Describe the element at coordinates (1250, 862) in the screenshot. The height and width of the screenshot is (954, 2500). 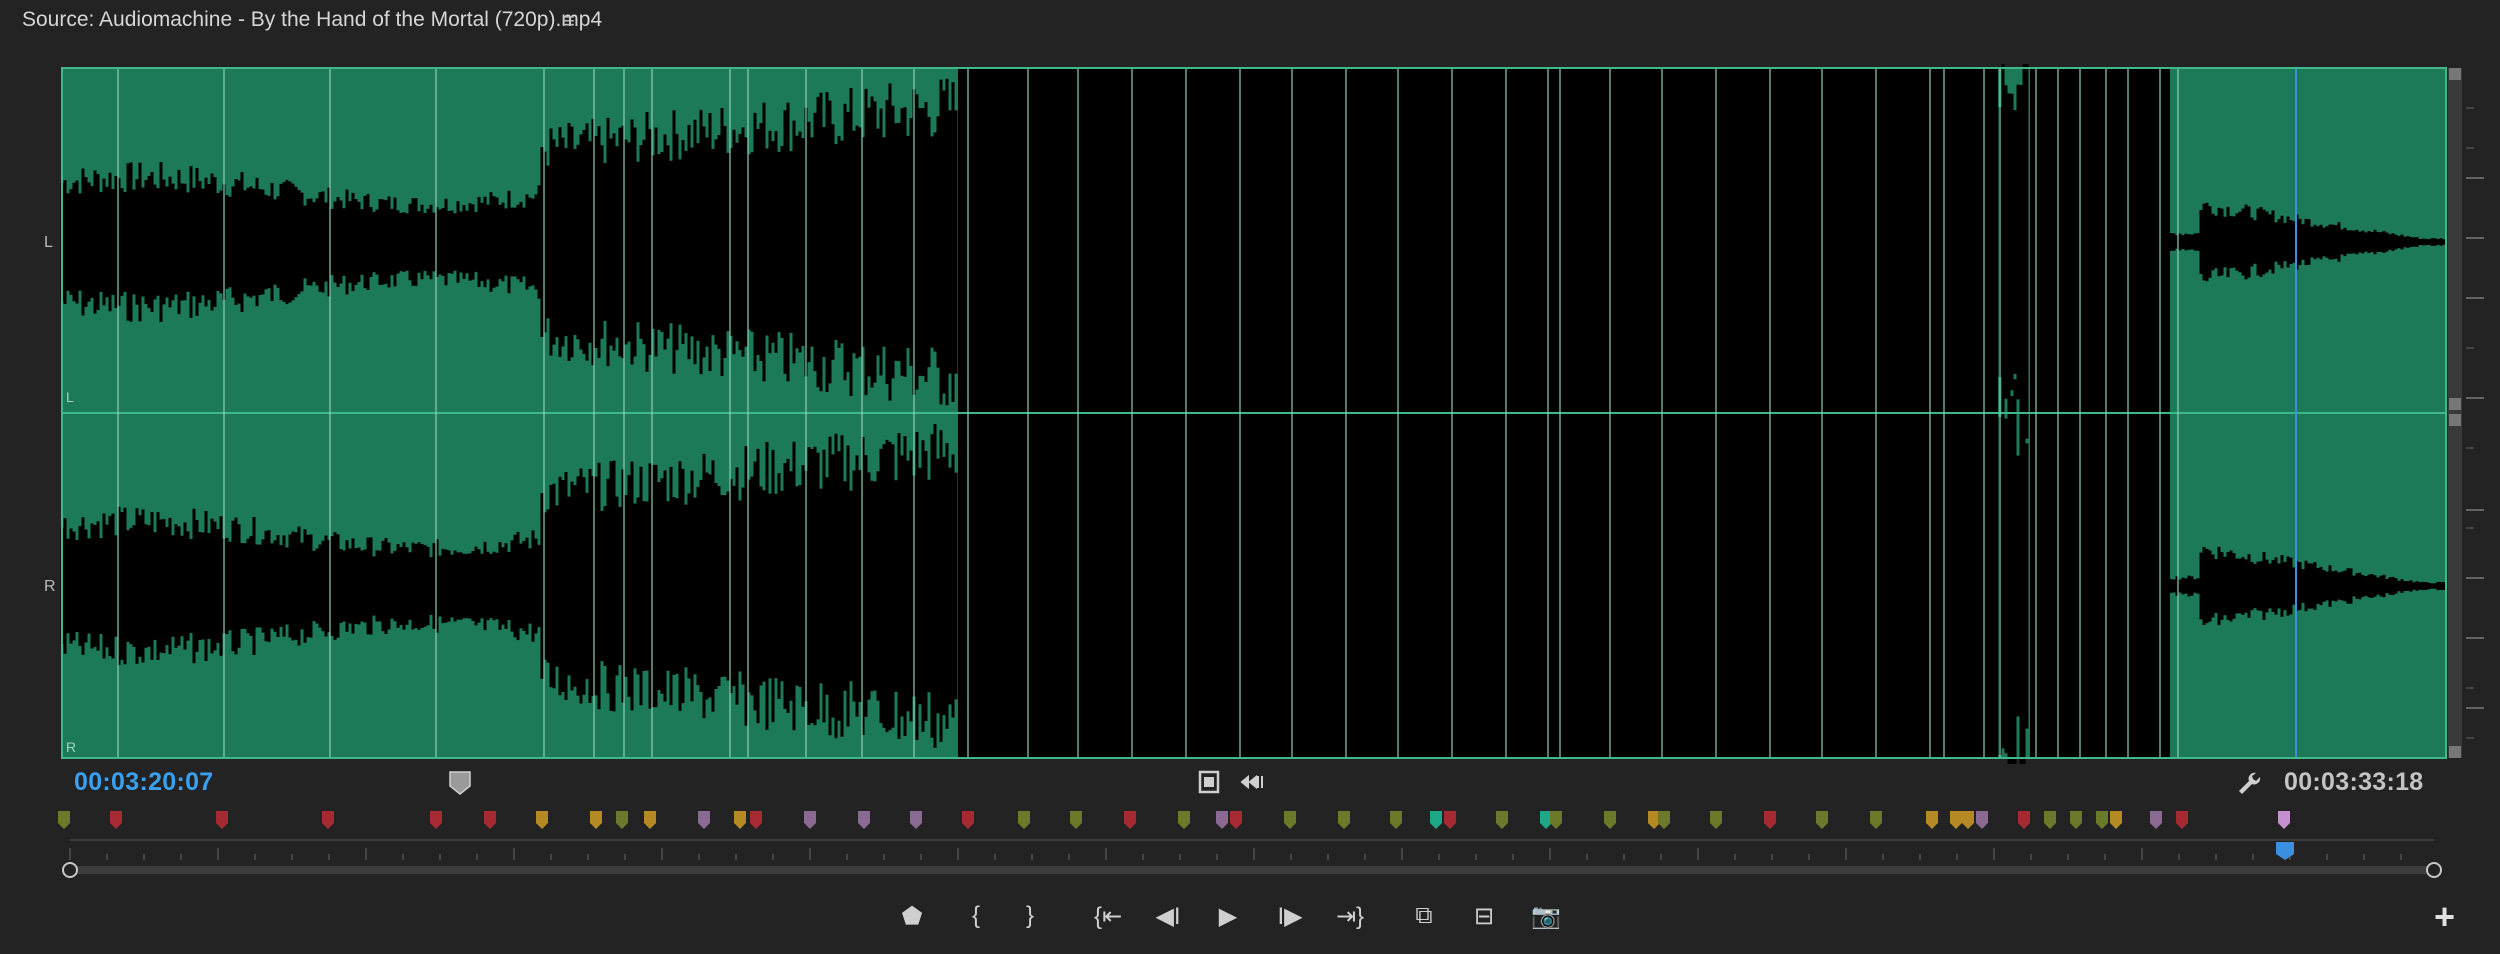
I see `time-ruler-scrubber` at that location.